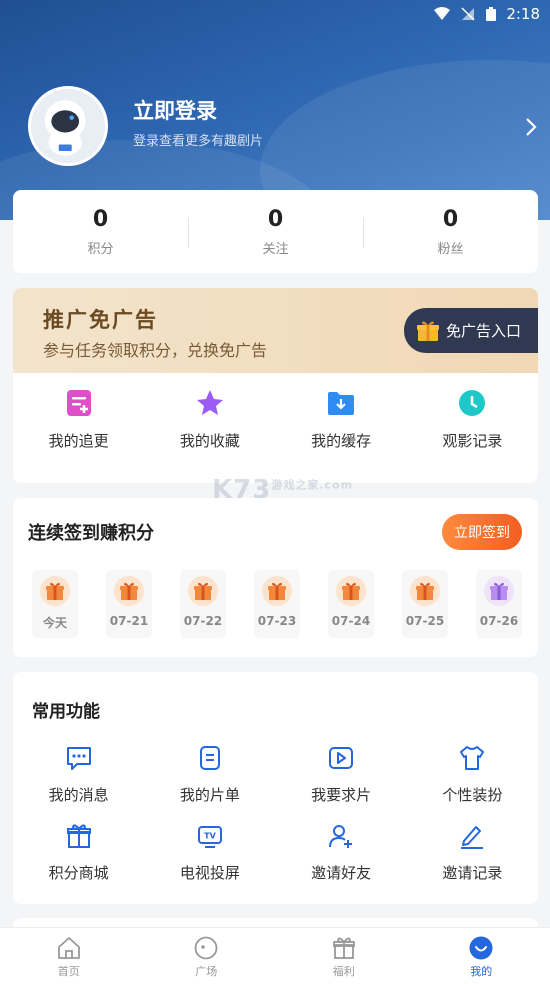 The height and width of the screenshot is (984, 550). Describe the element at coordinates (491, 14) in the screenshot. I see `battery-icon` at that location.